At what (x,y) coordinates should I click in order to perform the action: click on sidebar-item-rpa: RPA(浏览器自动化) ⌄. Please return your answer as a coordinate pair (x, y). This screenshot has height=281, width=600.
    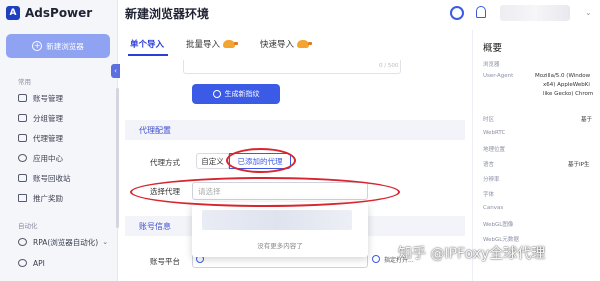
    Looking at the image, I should click on (63, 242).